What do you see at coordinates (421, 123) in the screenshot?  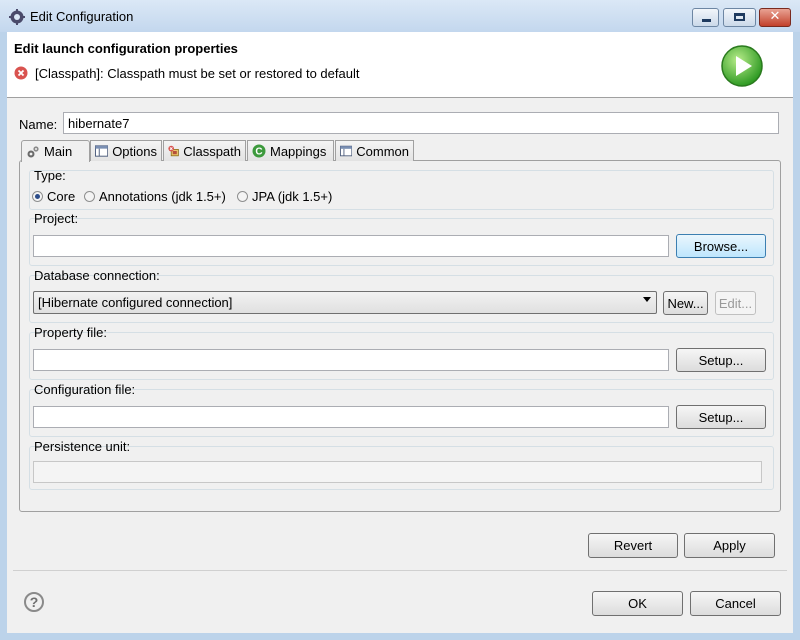 I see `name-input` at bounding box center [421, 123].